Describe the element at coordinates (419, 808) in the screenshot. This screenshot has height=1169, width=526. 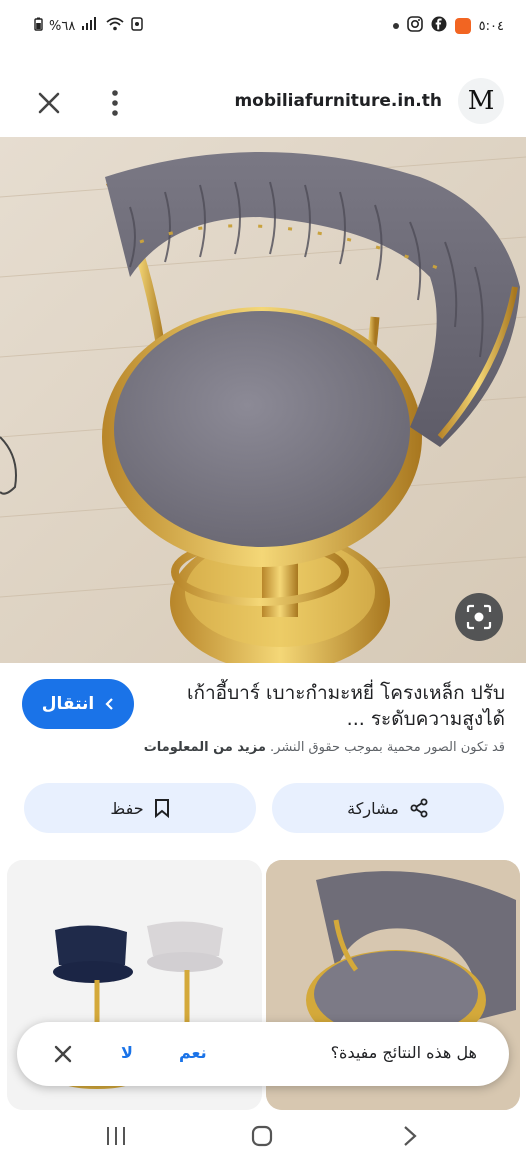
I see `share-icon` at that location.